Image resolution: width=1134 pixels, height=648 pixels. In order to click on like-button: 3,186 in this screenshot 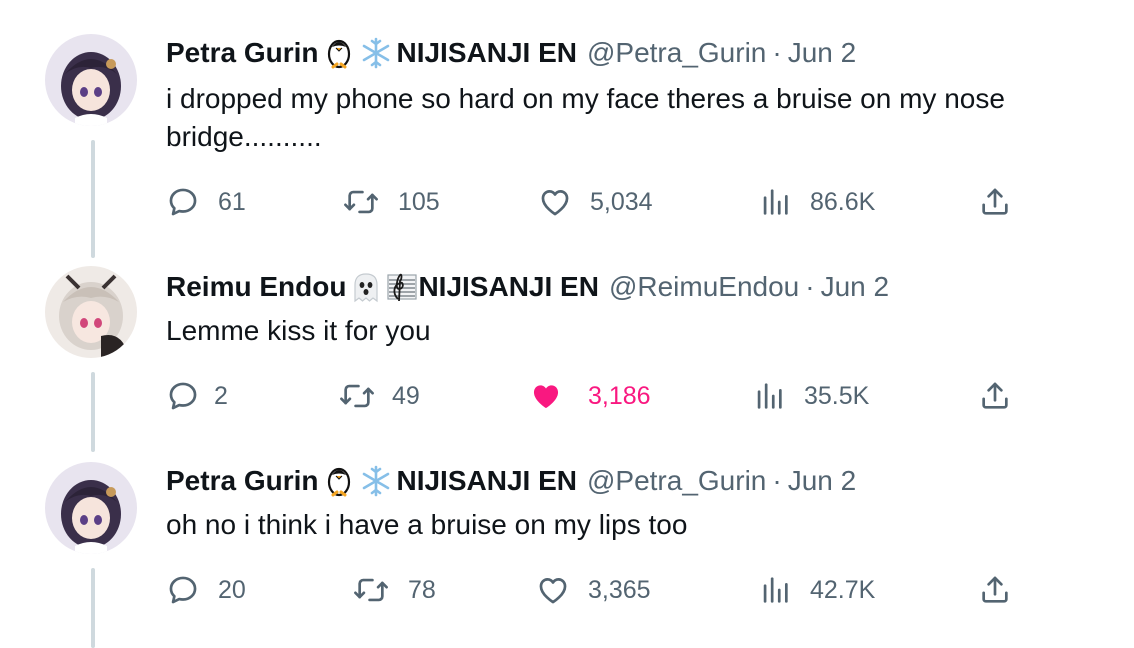, I will do `click(589, 396)`.